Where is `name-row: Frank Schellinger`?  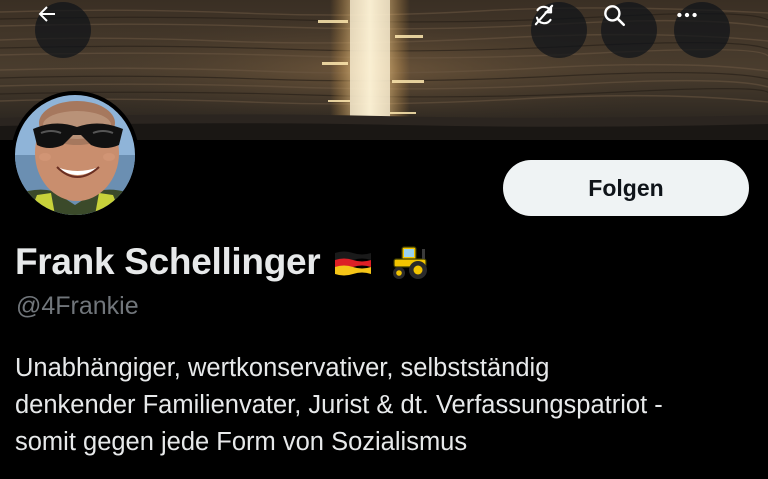
name-row: Frank Schellinger is located at coordinates (223, 262).